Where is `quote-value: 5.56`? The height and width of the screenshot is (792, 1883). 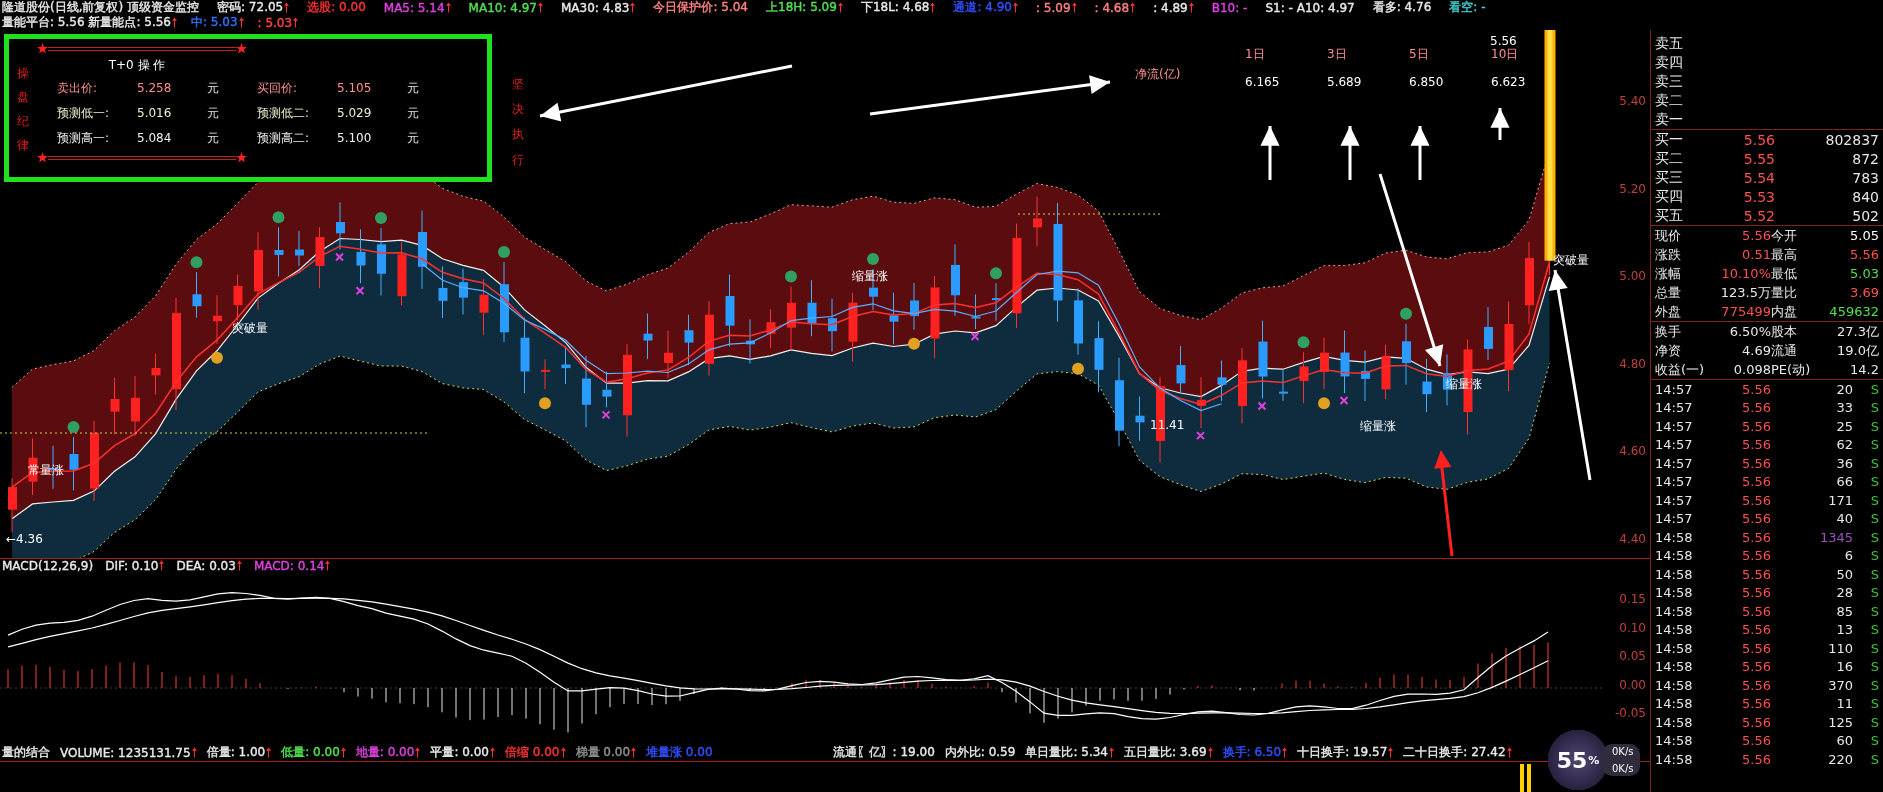
quote-value: 5.56 is located at coordinates (1756, 235).